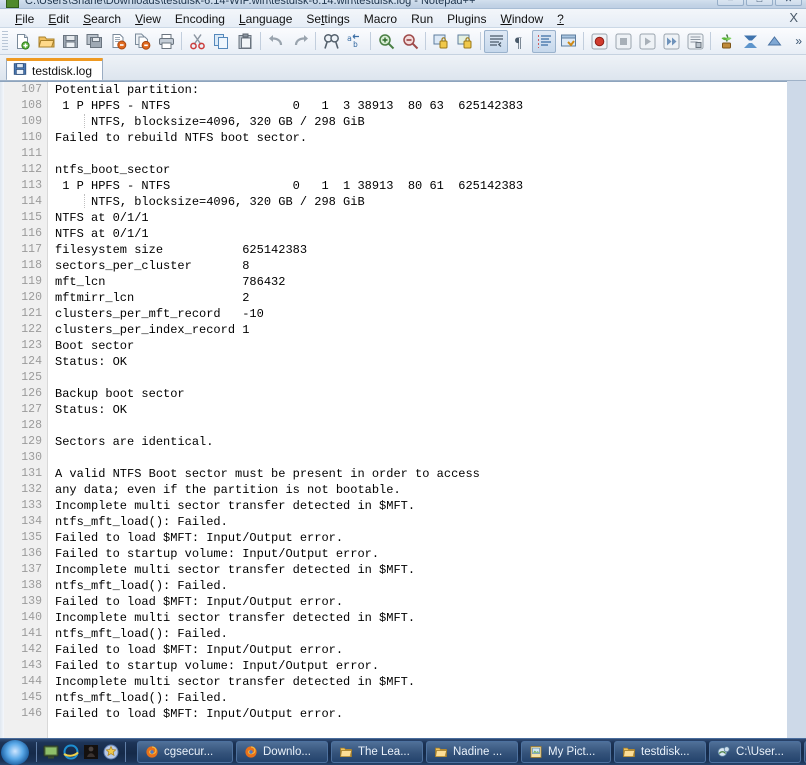  I want to click on show-all-characters-icon: ¶, so click(520, 41).